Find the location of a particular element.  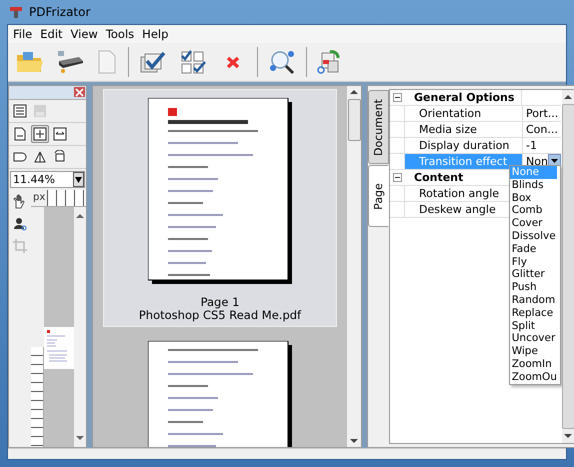

property-name: Orientation is located at coordinates (450, 113).